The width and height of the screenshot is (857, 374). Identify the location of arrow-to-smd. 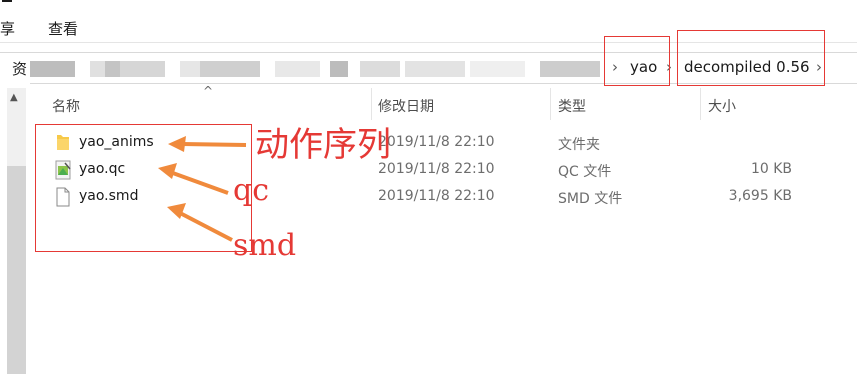
(206, 226).